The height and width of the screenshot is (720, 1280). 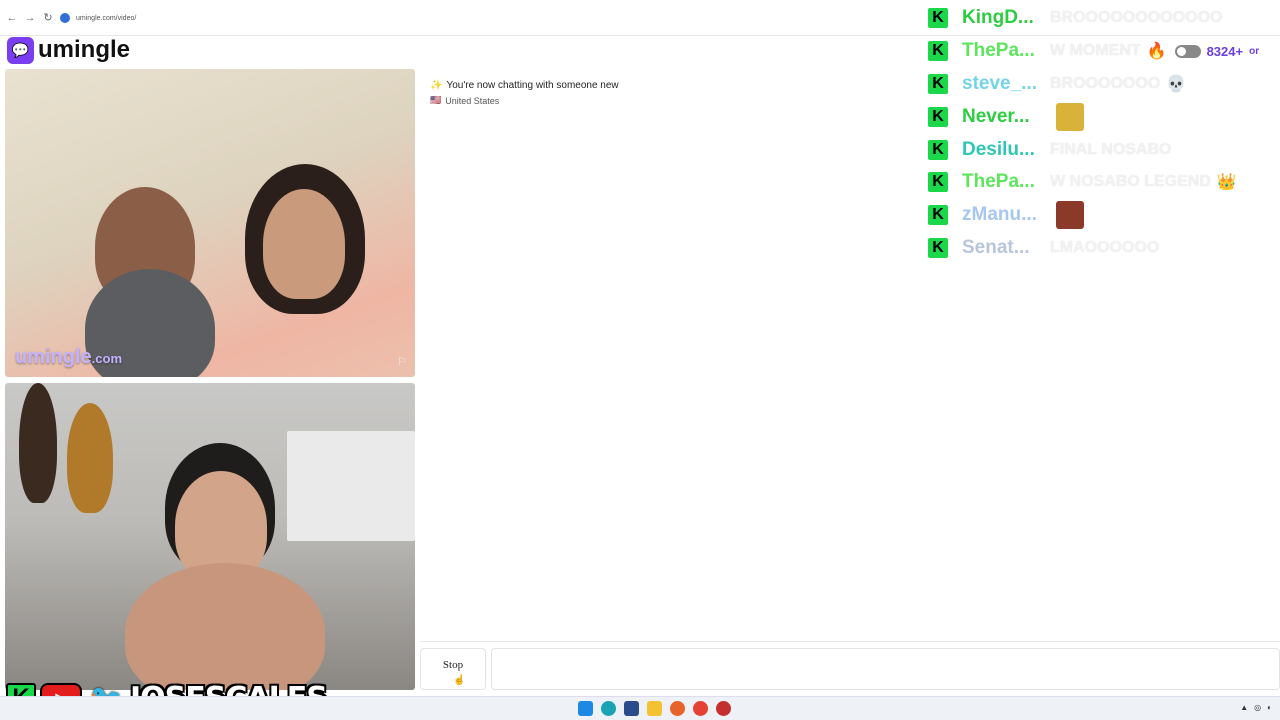 I want to click on chat-message: LMAOOOOOO, so click(x=1104, y=248).